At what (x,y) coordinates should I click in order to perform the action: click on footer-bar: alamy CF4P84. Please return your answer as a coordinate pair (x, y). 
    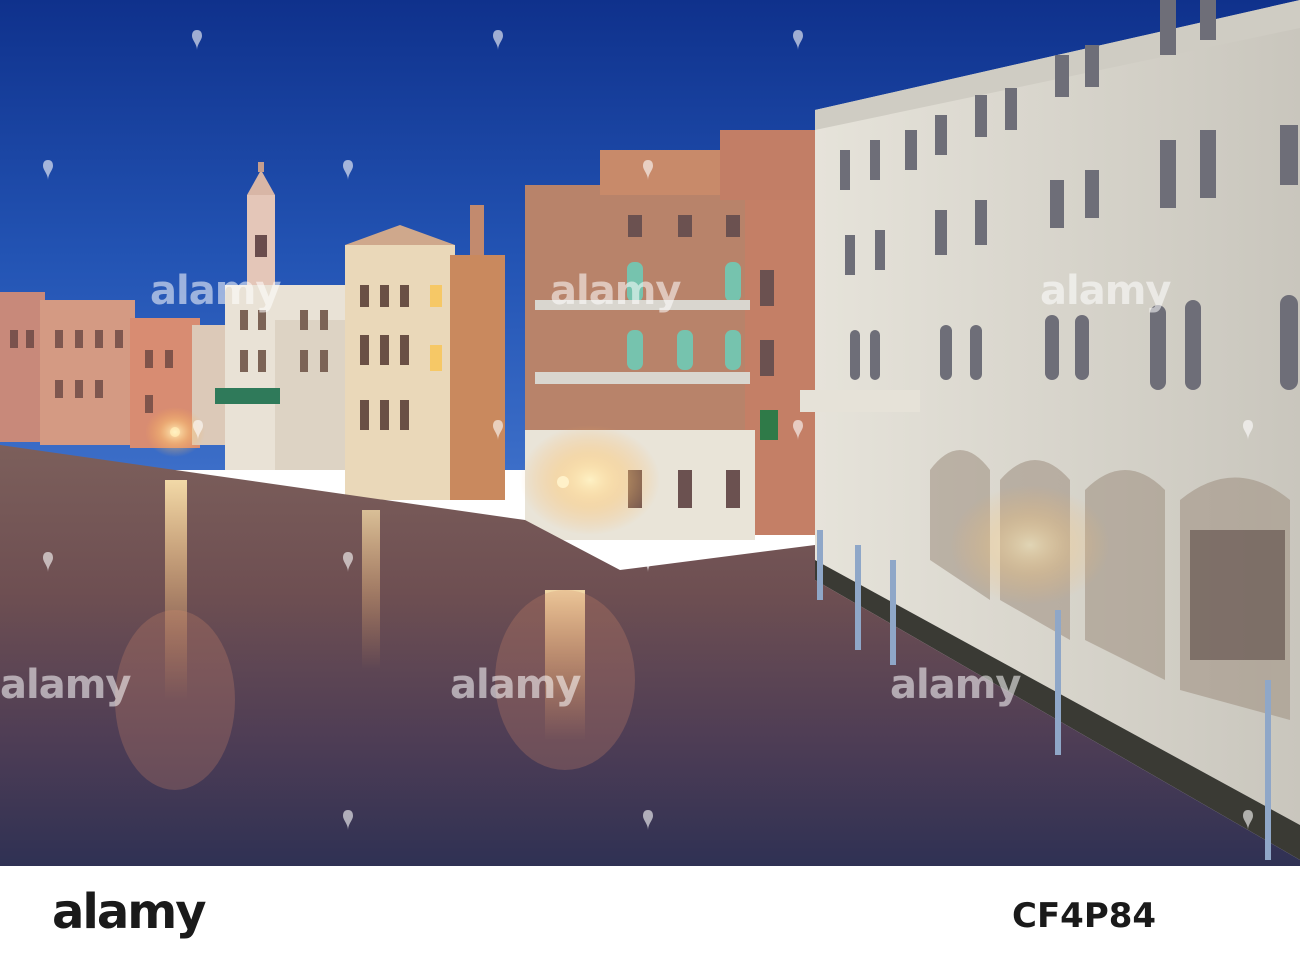
    Looking at the image, I should click on (650, 911).